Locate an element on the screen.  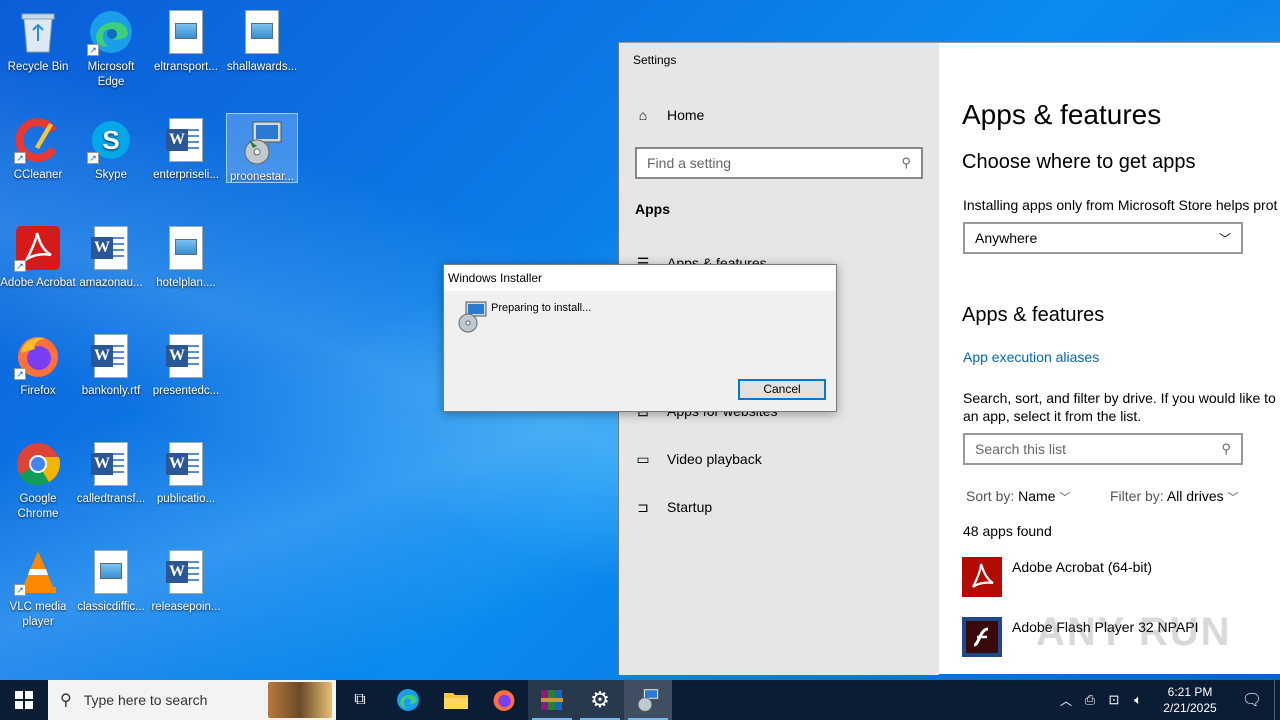
sort-by-control: Sort by: Name ﹀ is located at coordinates (1018, 496).